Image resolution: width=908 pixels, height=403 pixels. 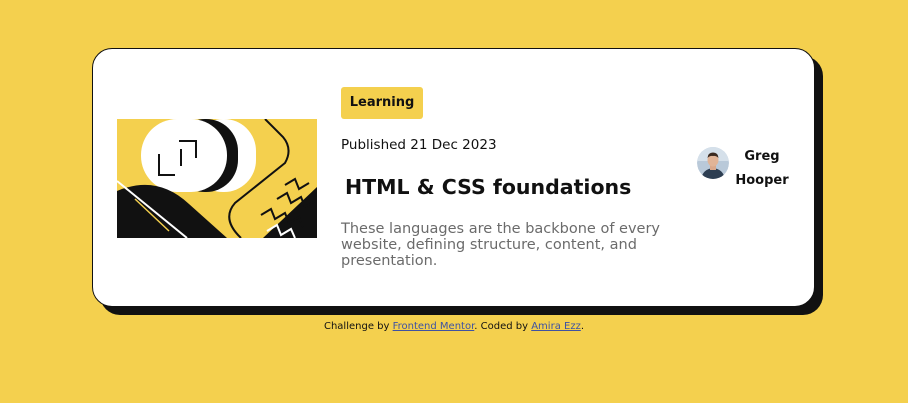 I want to click on frontend-mentor-link: Frontend Mentor, so click(x=434, y=326).